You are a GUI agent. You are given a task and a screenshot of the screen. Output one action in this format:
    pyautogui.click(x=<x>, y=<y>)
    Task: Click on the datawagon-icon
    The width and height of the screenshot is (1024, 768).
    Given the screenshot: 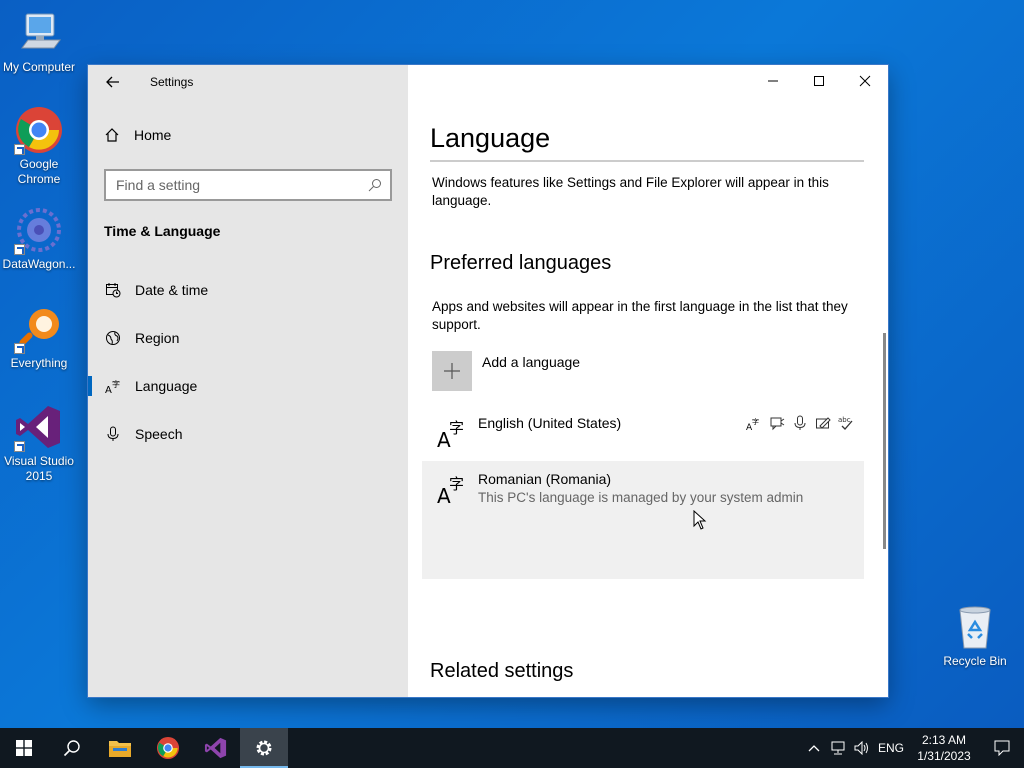 What is the action you would take?
    pyautogui.click(x=39, y=230)
    